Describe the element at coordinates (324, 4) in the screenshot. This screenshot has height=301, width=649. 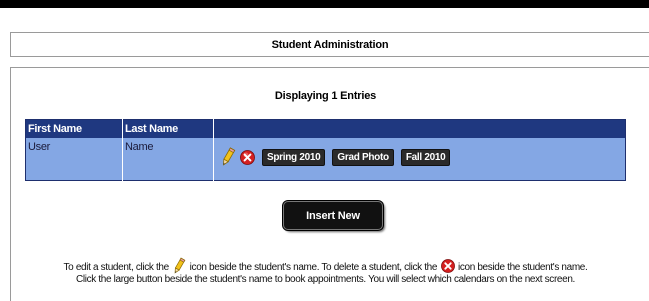
I see `top-bar` at that location.